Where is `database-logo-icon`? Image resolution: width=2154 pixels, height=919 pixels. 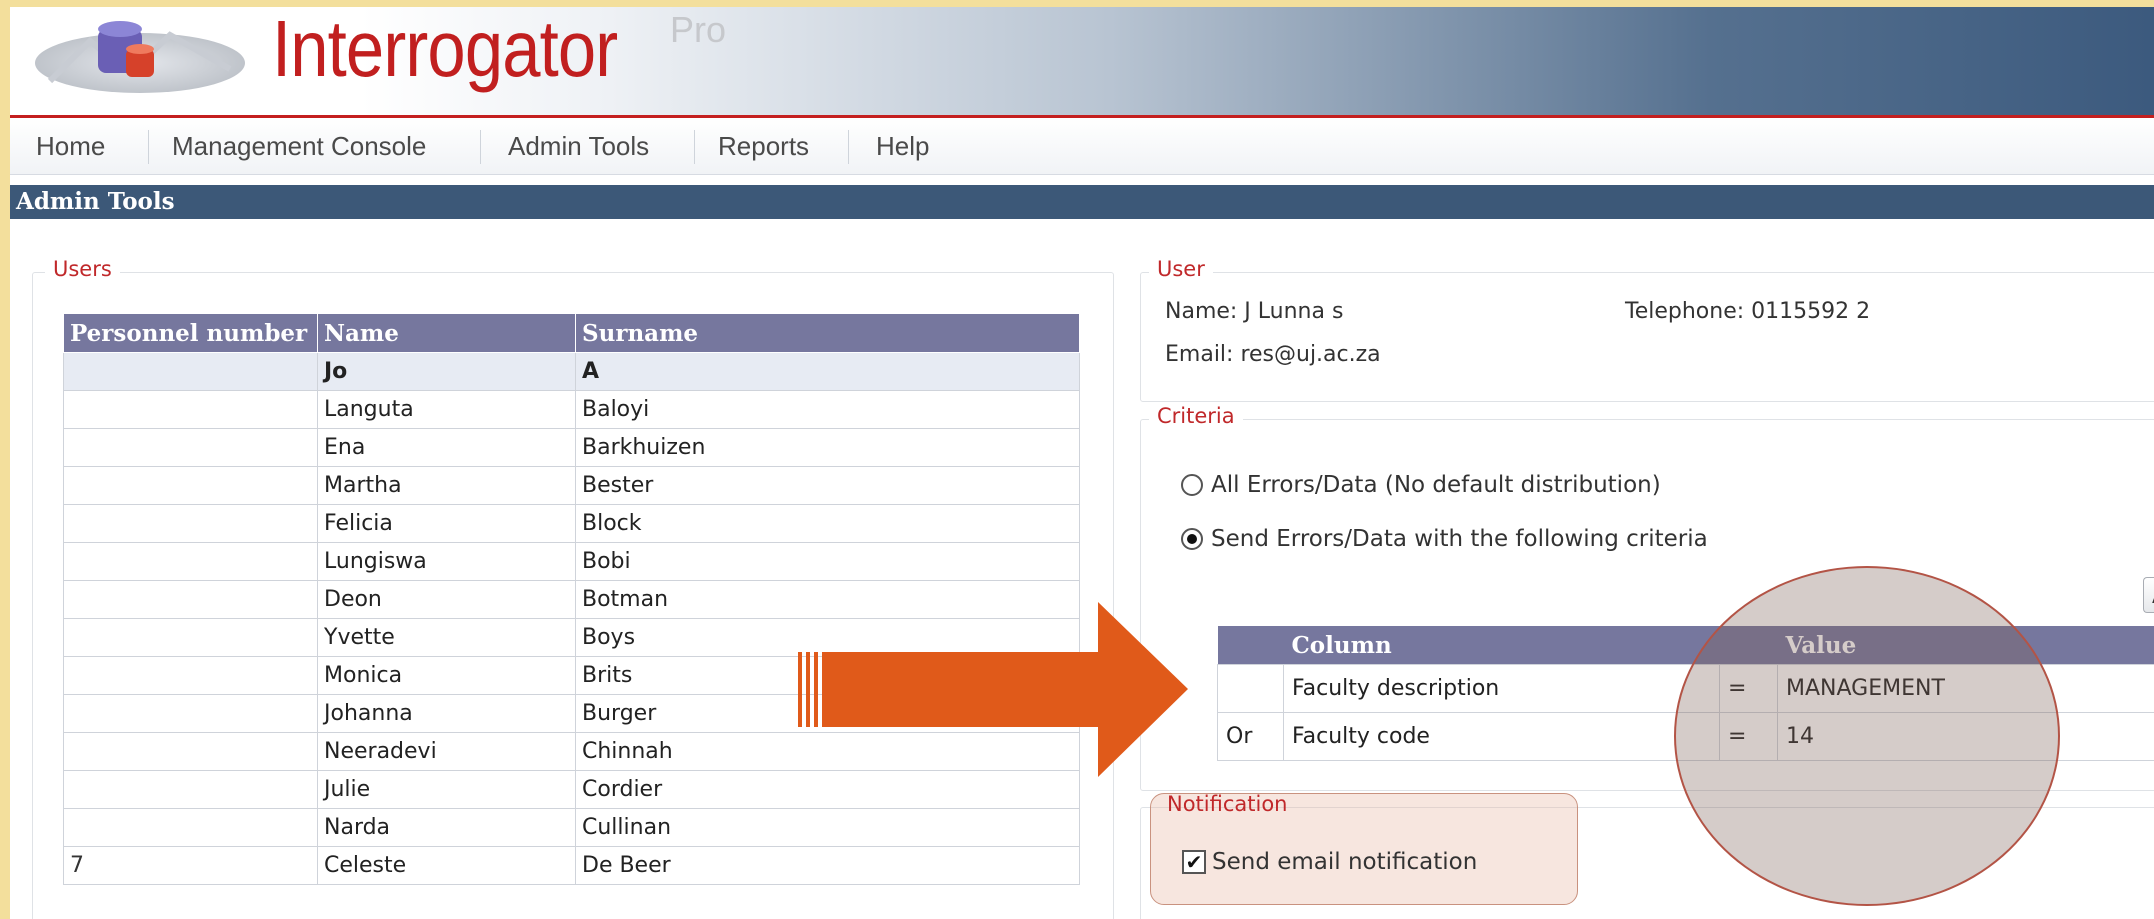
database-logo-icon is located at coordinates (140, 57).